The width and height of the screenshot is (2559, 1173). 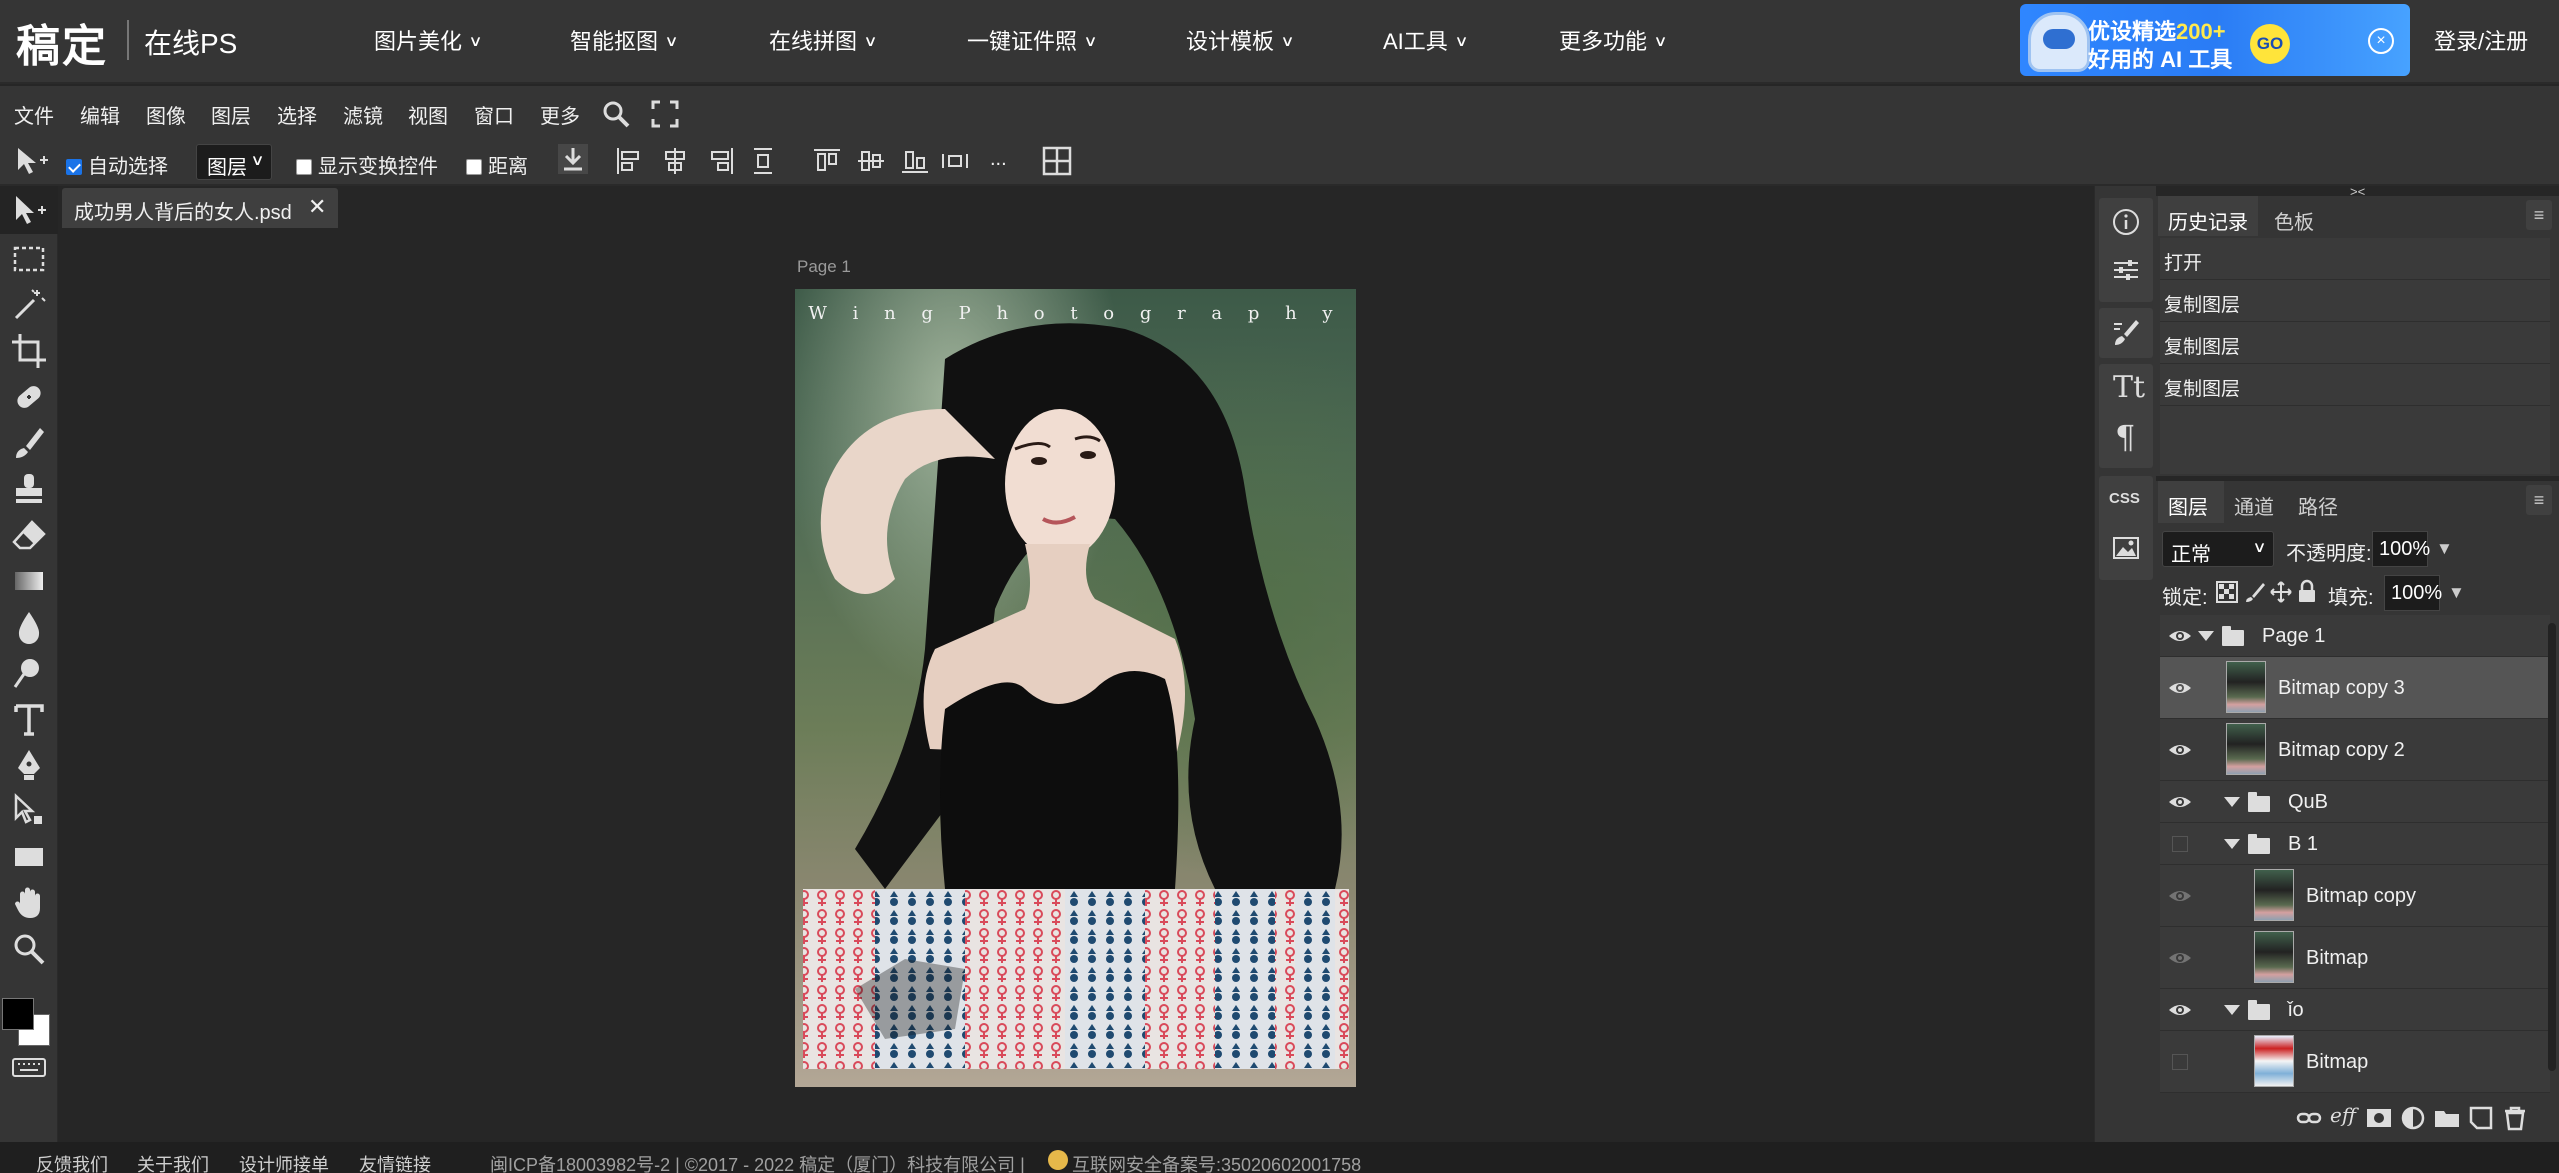 I want to click on layer-row-bitmap-hidden: Bitmap, so click(x=2355, y=1062).